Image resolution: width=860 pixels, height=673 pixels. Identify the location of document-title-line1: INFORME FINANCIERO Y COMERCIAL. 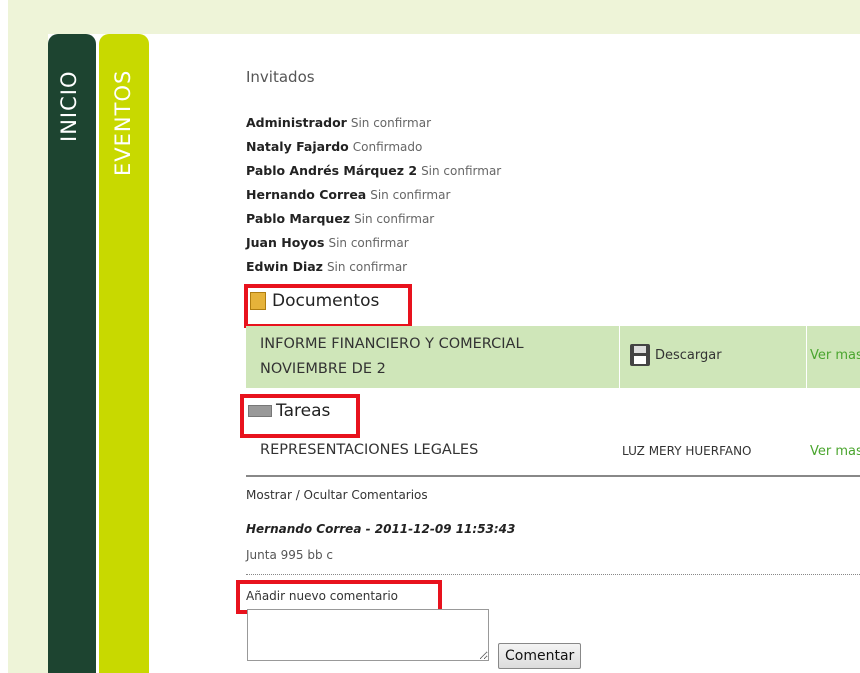
(392, 344).